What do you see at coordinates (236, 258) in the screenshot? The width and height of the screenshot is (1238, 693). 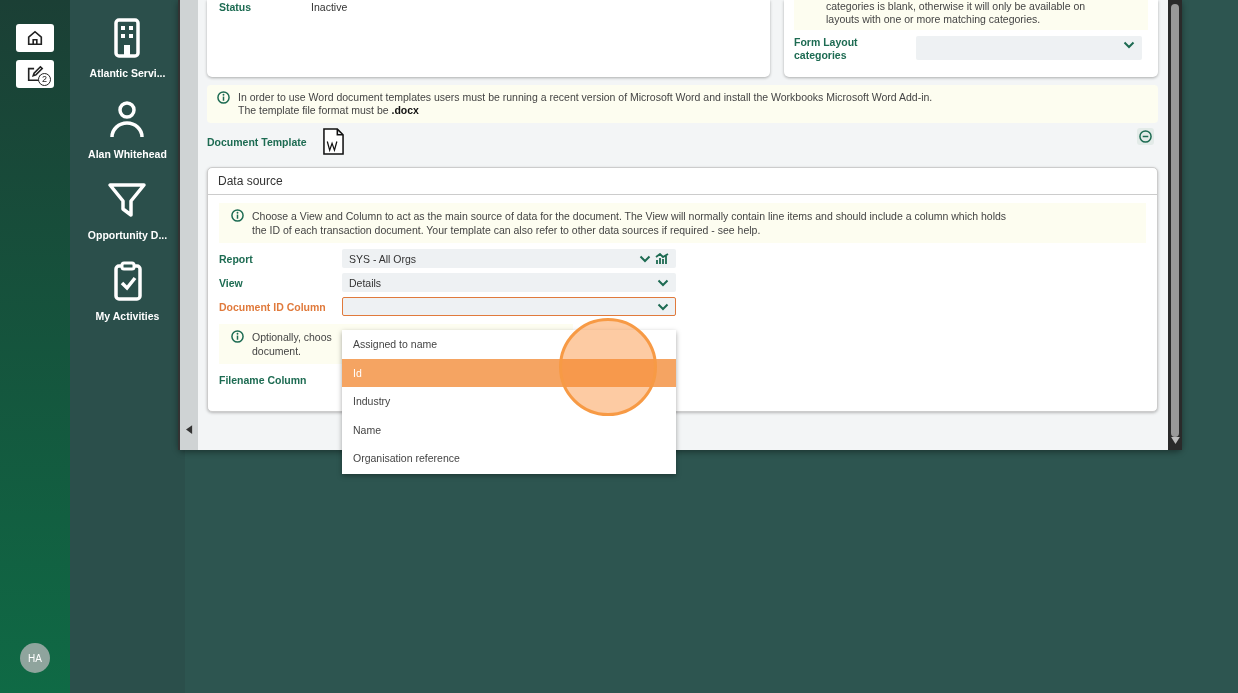 I see `field-label: Report` at bounding box center [236, 258].